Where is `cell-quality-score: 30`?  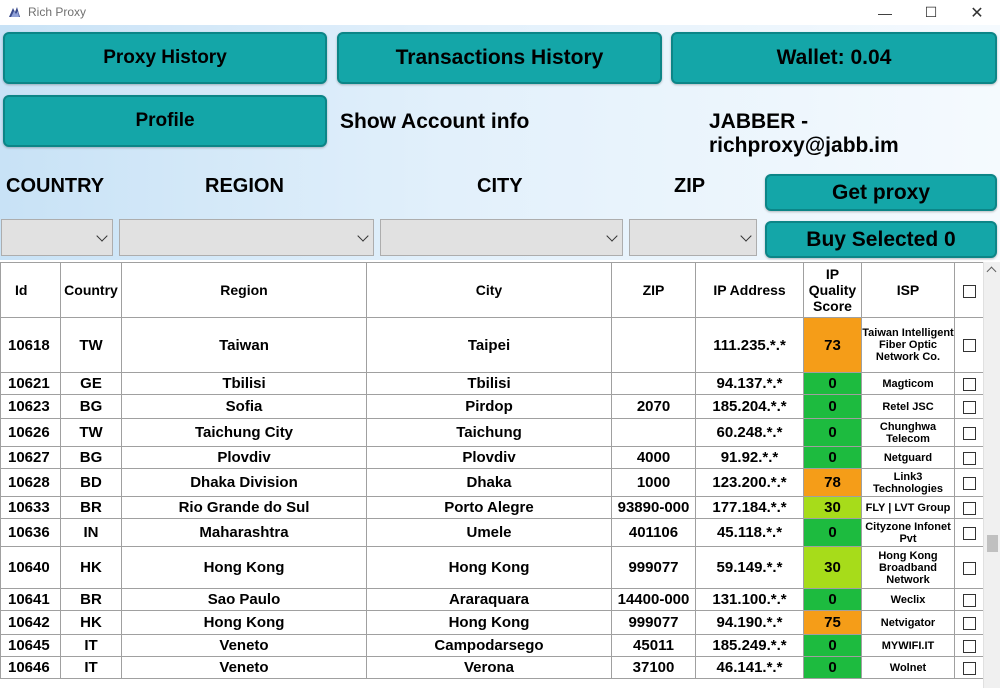
cell-quality-score: 30 is located at coordinates (832, 567).